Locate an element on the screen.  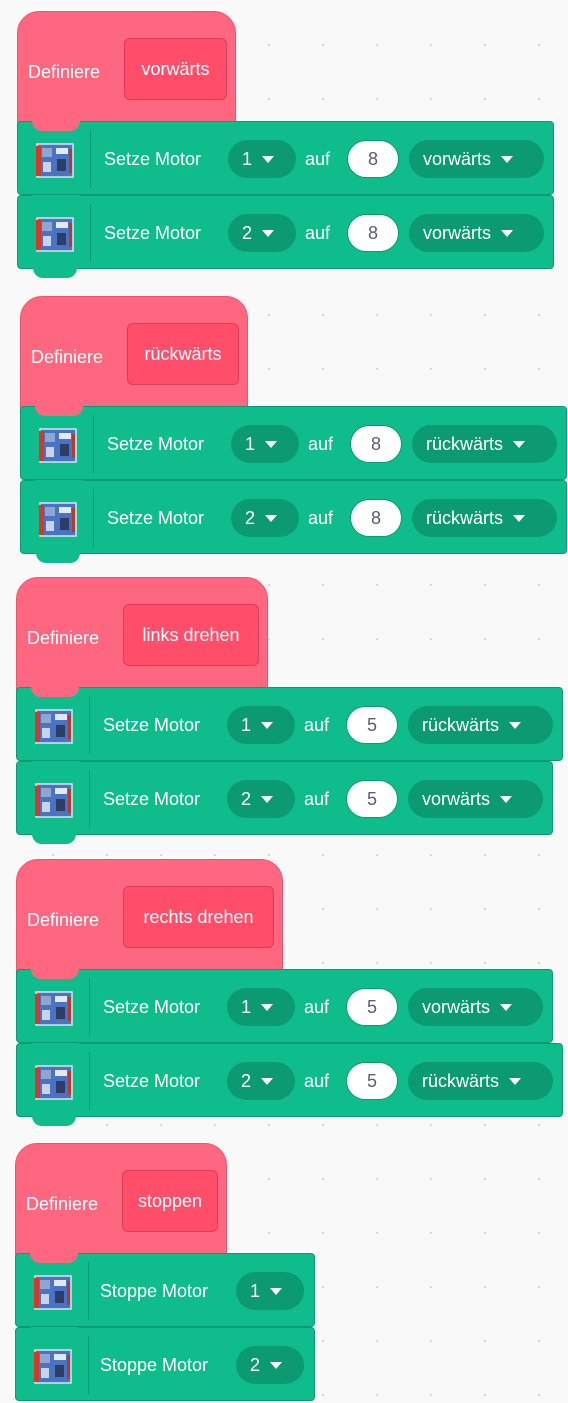
define-hat-block: Definiere rechts drehen is located at coordinates (149, 918).